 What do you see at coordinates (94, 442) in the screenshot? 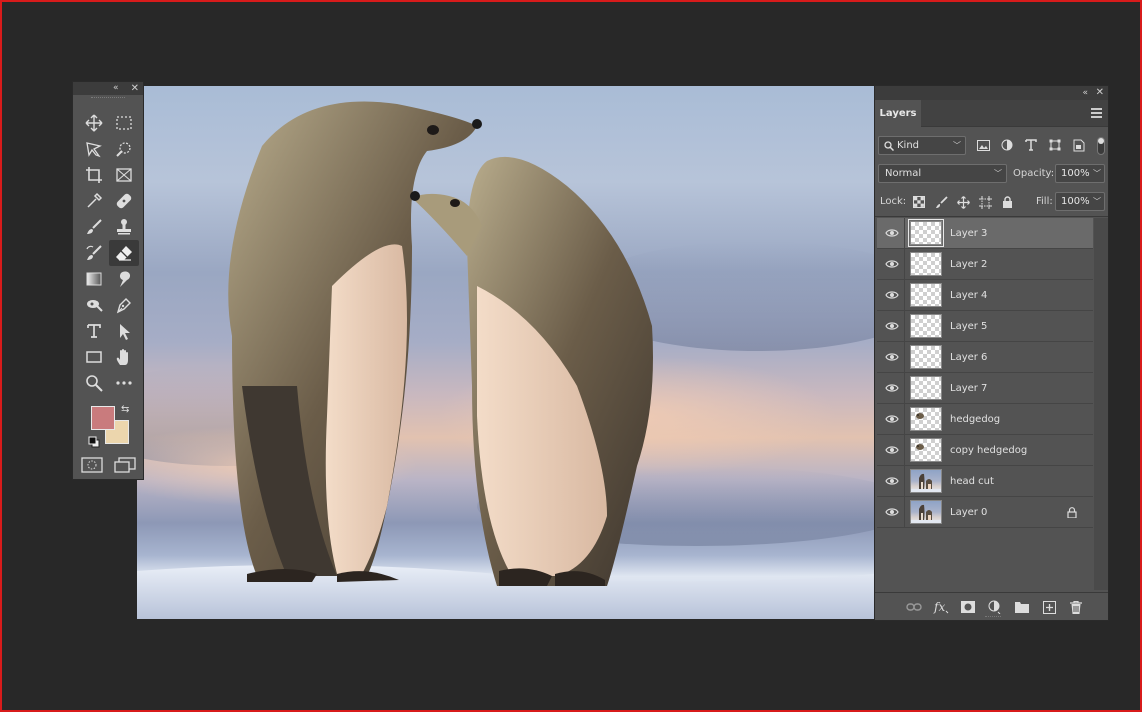
I see `default-colors-icon` at bounding box center [94, 442].